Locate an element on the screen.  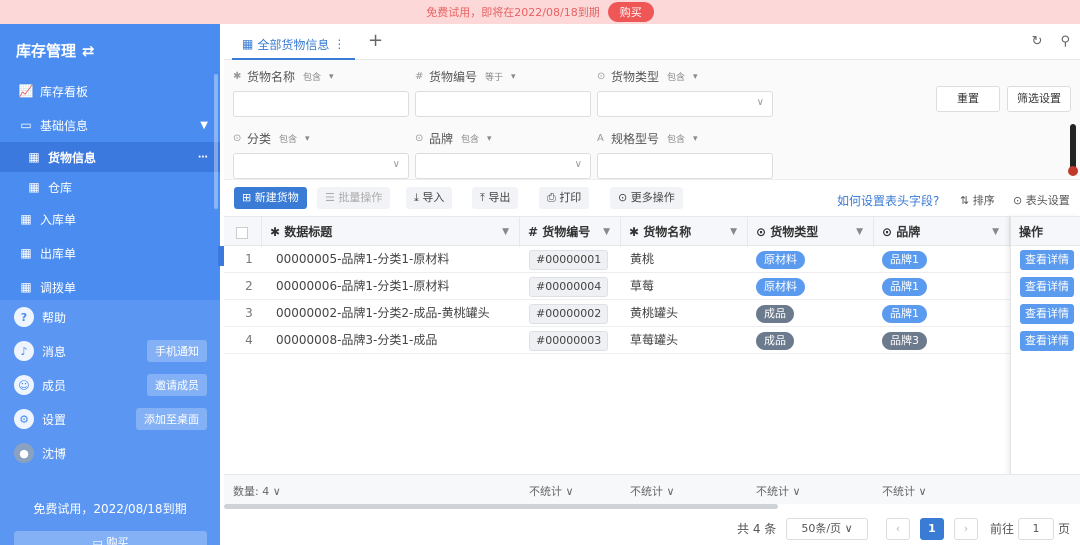
sidebar-item-warehouse: ▦ 仓库 is located at coordinates (110, 187).